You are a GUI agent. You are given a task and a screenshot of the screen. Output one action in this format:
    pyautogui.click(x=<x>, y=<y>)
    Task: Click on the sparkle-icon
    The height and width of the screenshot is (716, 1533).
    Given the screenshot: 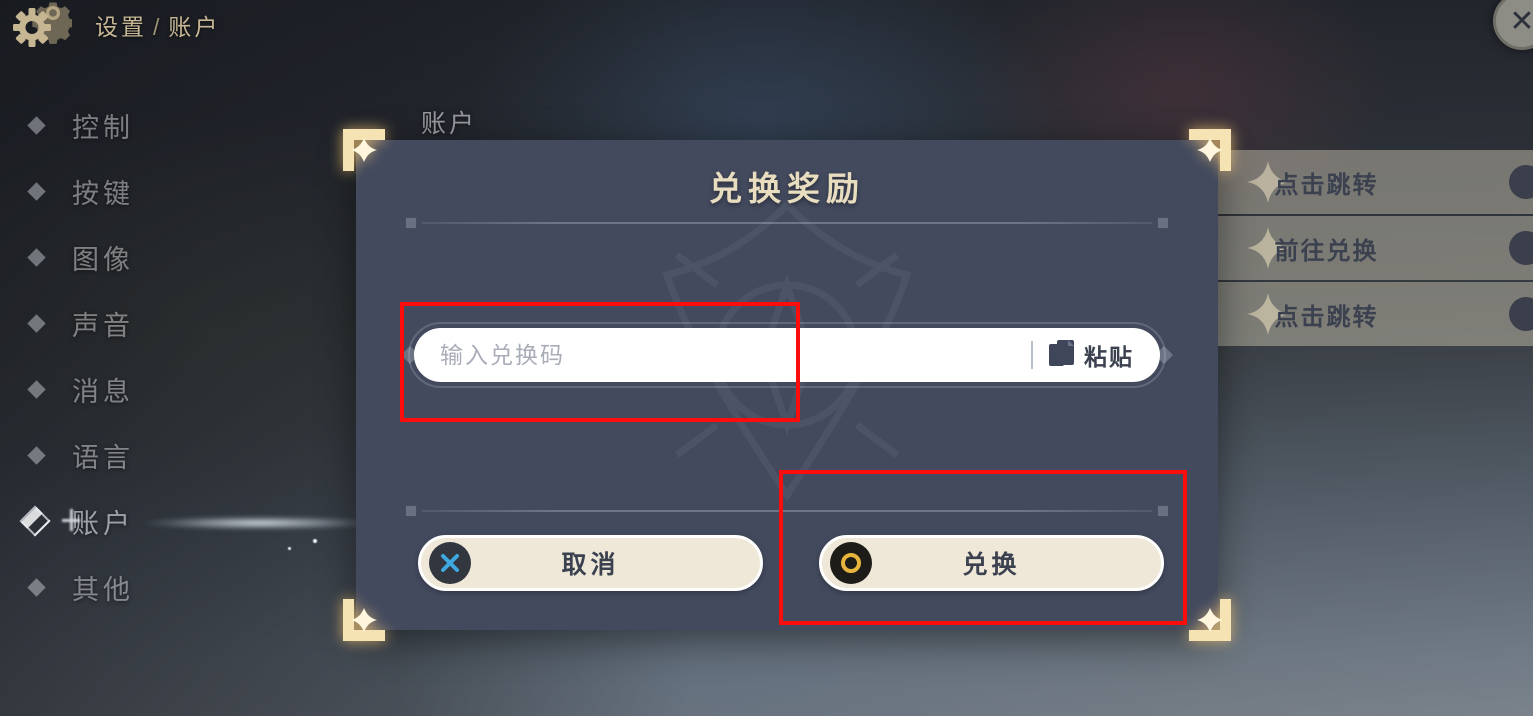 What is the action you would take?
    pyautogui.click(x=71, y=520)
    